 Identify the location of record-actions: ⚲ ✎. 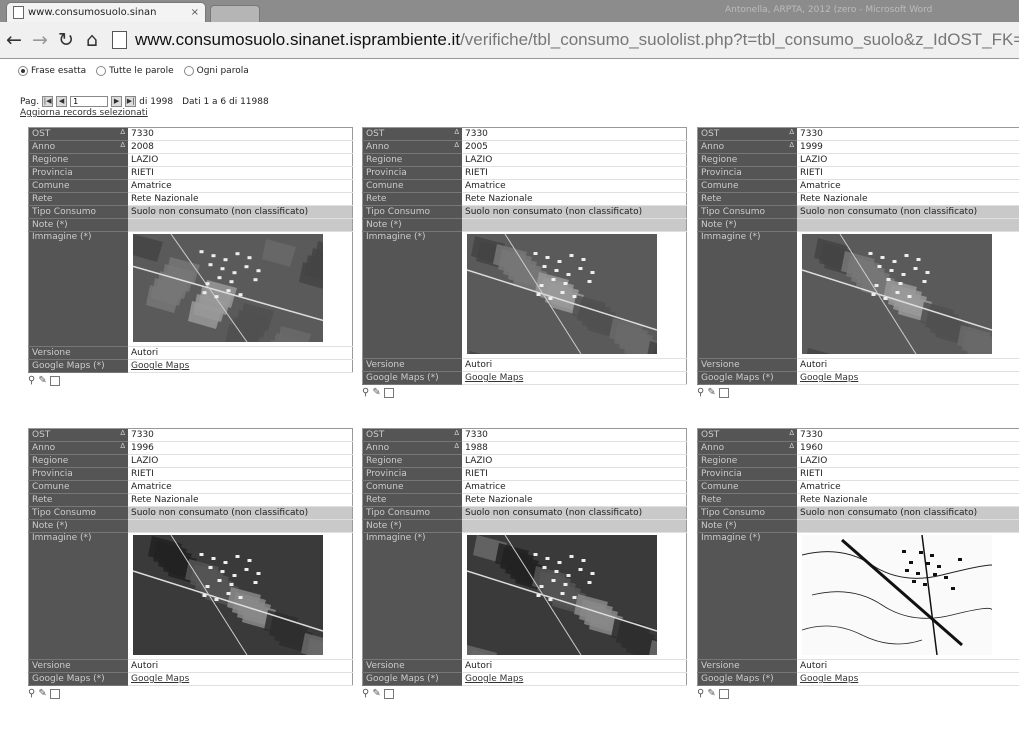
(858, 693).